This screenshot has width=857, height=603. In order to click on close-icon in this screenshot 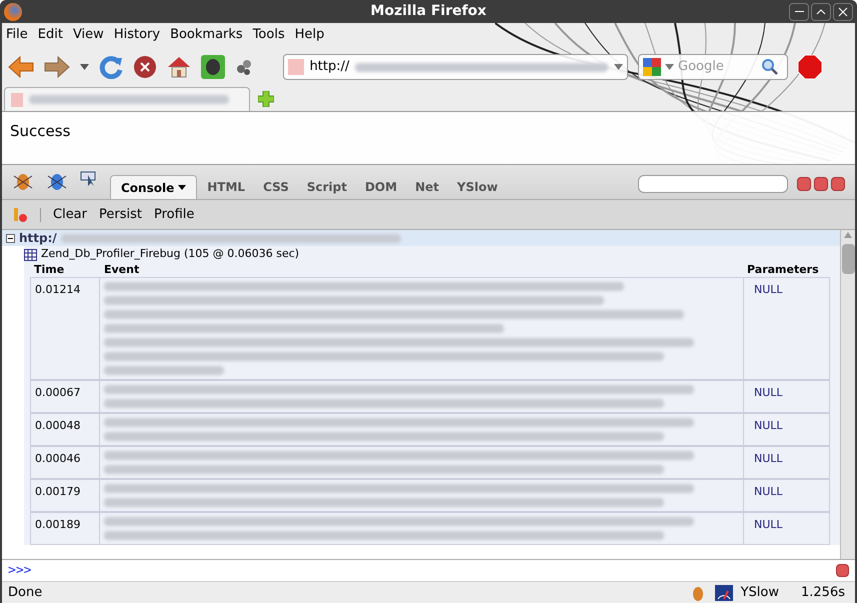, I will do `click(843, 11)`.